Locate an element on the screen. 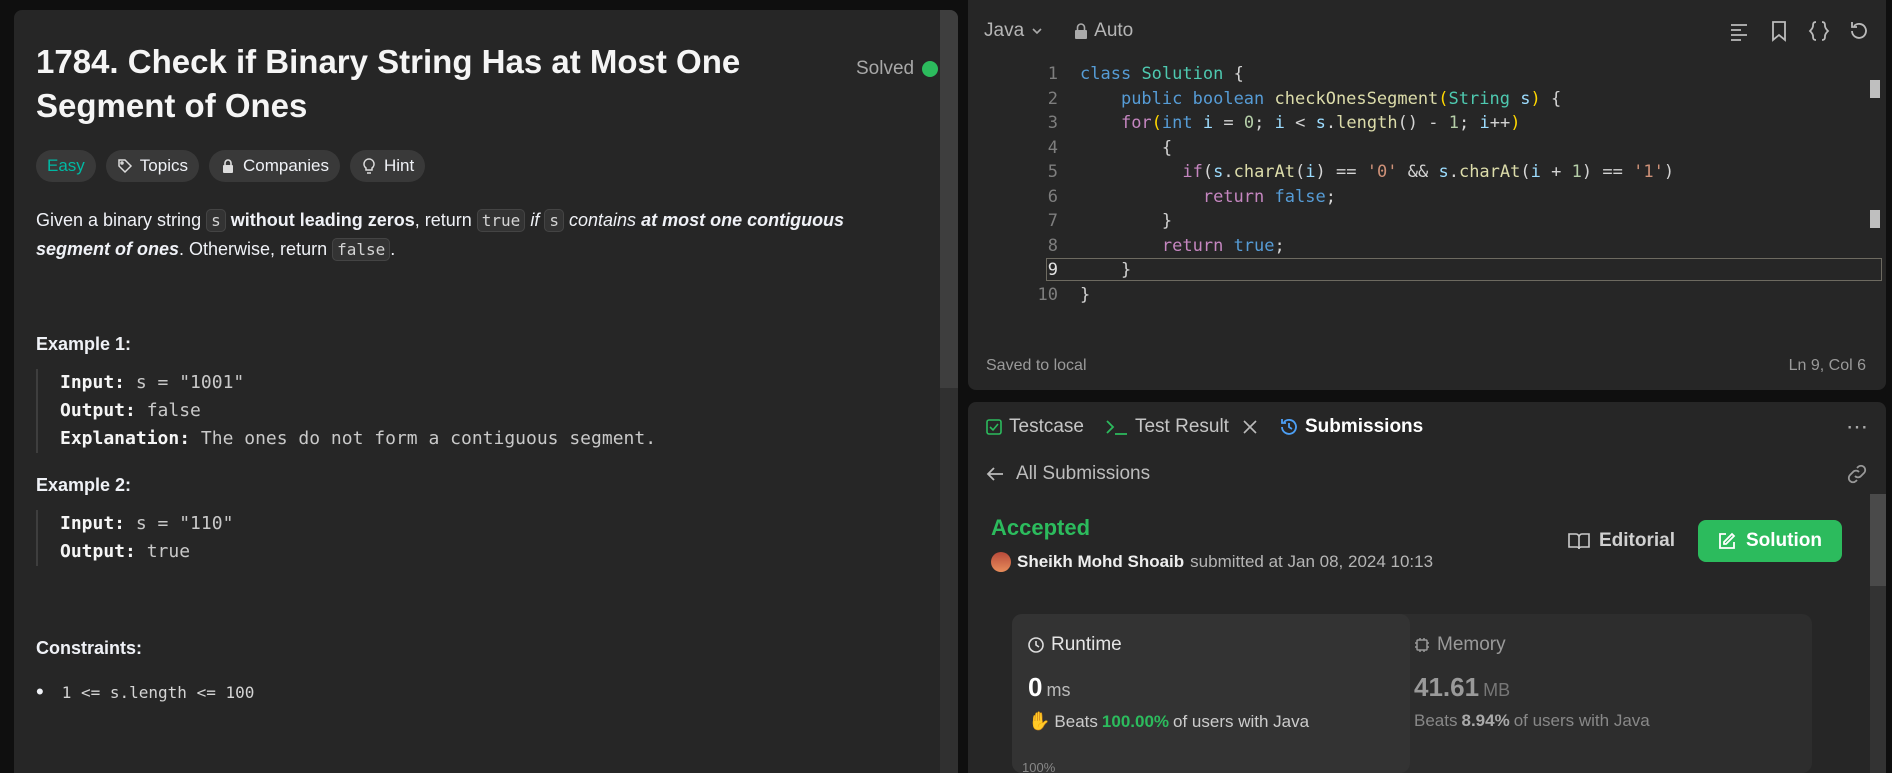 This screenshot has height=773, width=1892. difficulty-badge: Easy is located at coordinates (66, 166).